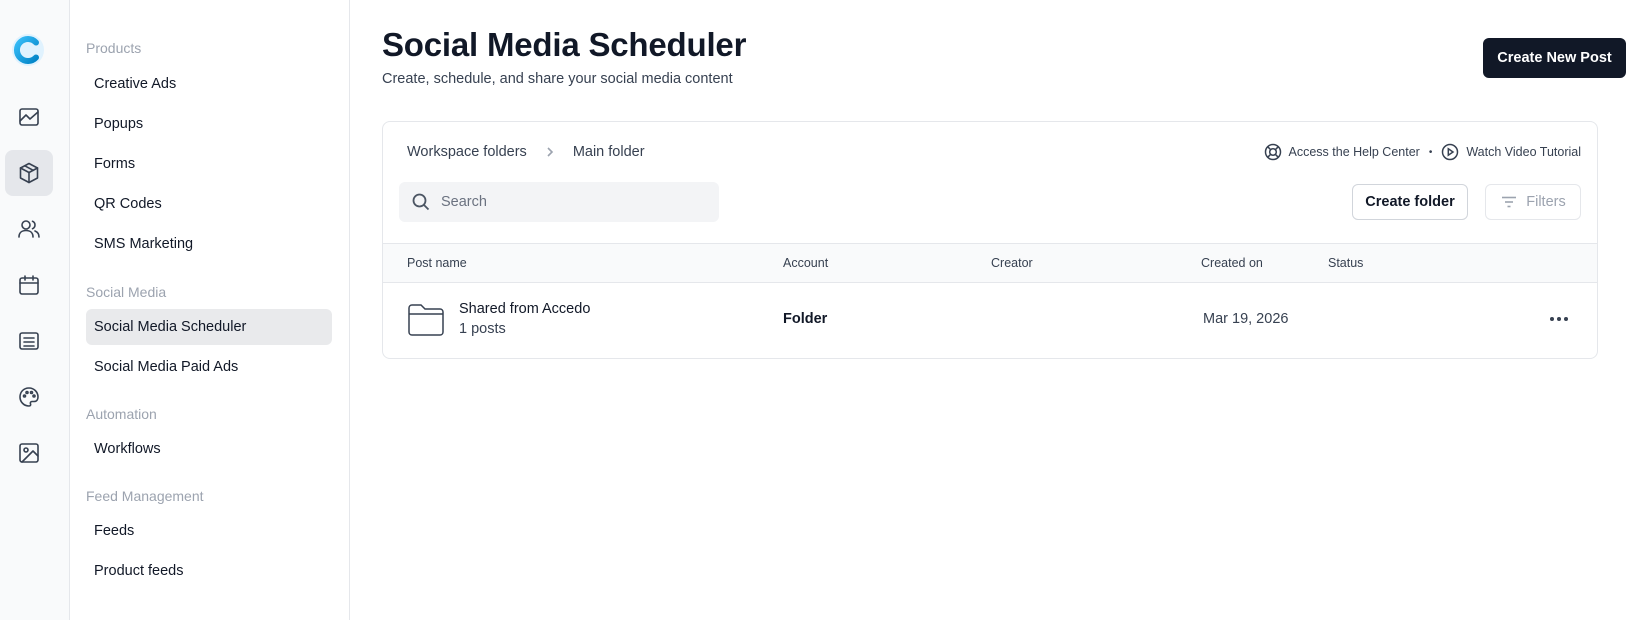 This screenshot has width=1642, height=620. I want to click on nav-item-product-feeds: Product feeds, so click(209, 571).